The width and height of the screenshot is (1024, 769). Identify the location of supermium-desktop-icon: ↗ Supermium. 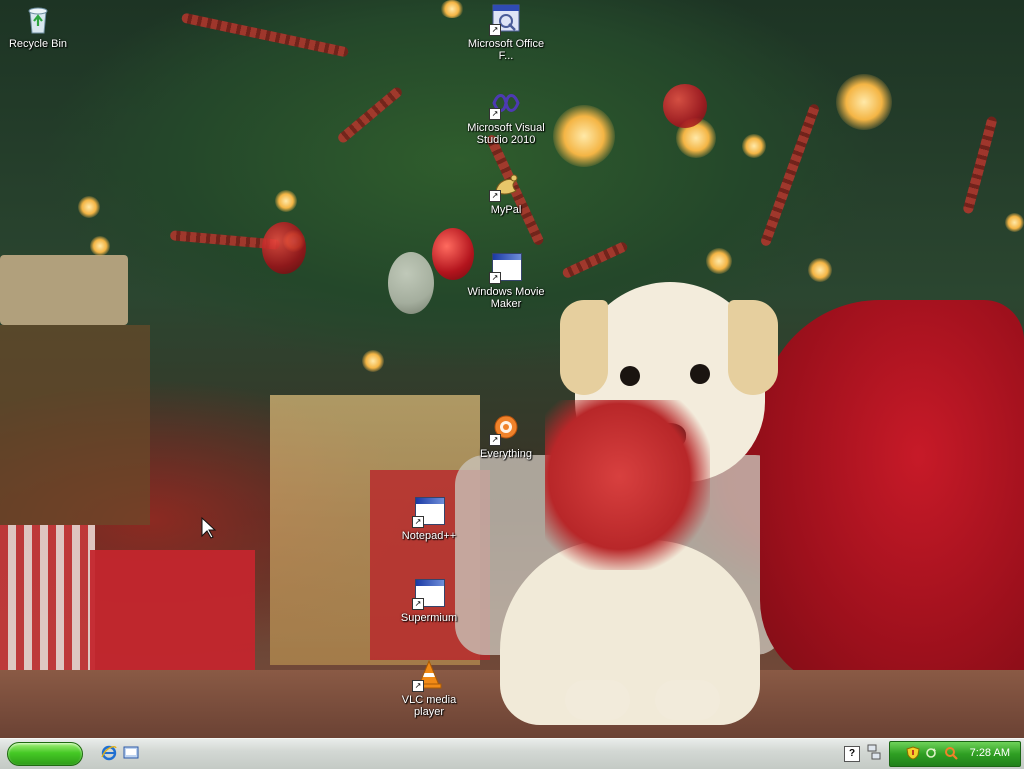
(429, 600).